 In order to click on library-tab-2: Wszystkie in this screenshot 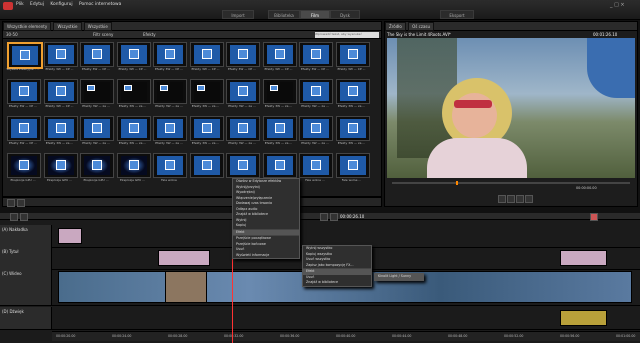, I will do `click(67, 26)`.